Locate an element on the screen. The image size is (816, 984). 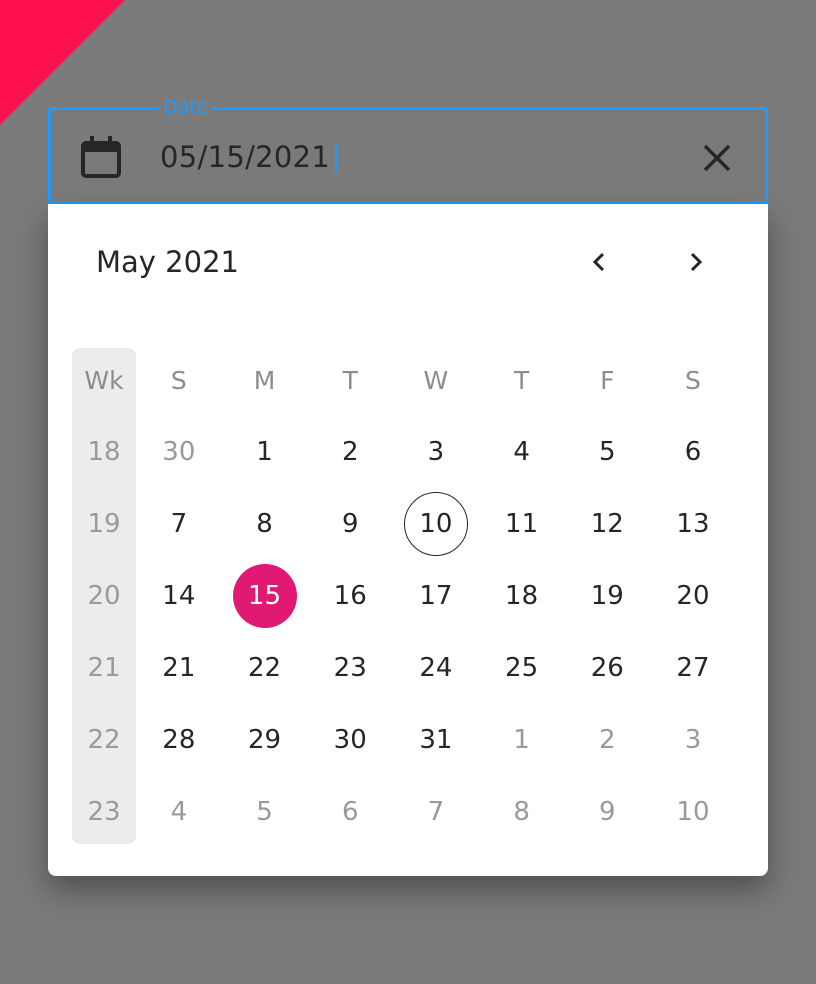
day-cell: 10 is located at coordinates (693, 812).